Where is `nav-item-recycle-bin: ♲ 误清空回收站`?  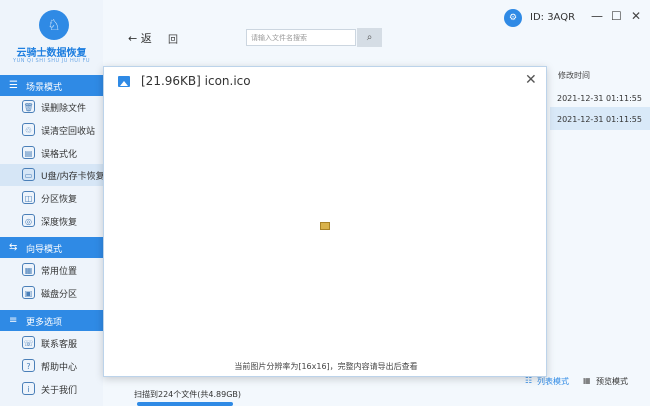 nav-item-recycle-bin: ♲ 误清空回收站 is located at coordinates (51, 130).